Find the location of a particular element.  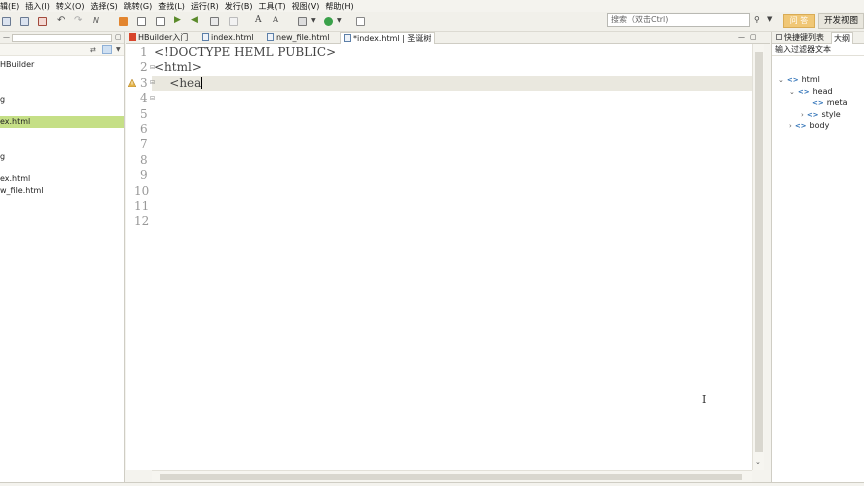

preview-icon is located at coordinates (214, 21).